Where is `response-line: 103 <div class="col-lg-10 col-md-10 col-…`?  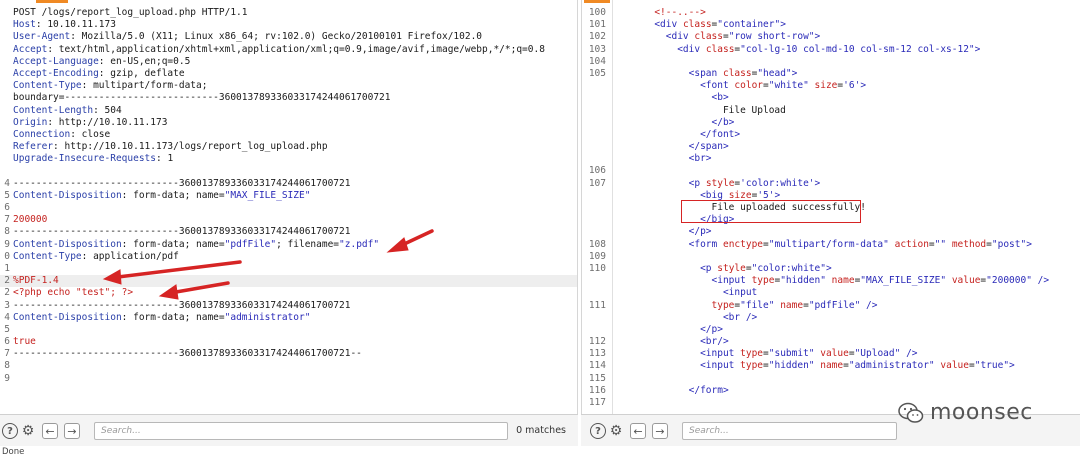
response-line: 103 <div class="col-lg-10 col-md-10 col-… is located at coordinates (831, 50).